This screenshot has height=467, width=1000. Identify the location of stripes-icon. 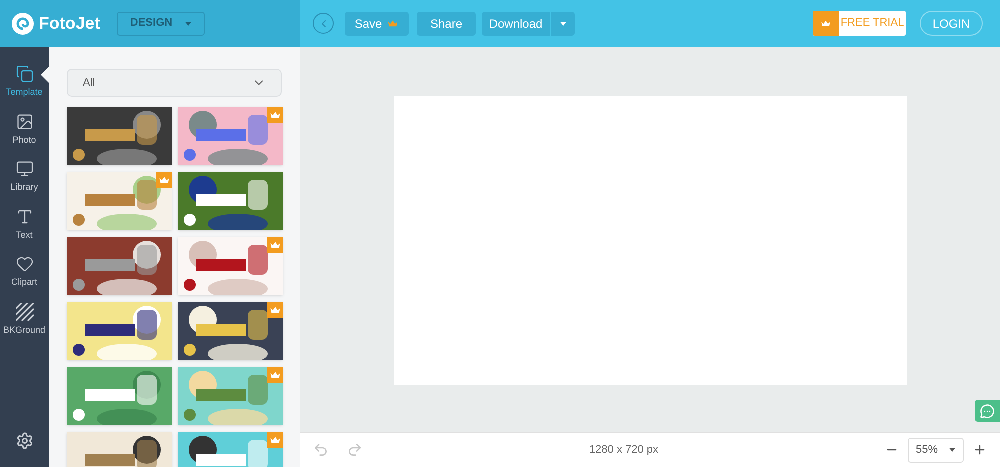
(25, 311).